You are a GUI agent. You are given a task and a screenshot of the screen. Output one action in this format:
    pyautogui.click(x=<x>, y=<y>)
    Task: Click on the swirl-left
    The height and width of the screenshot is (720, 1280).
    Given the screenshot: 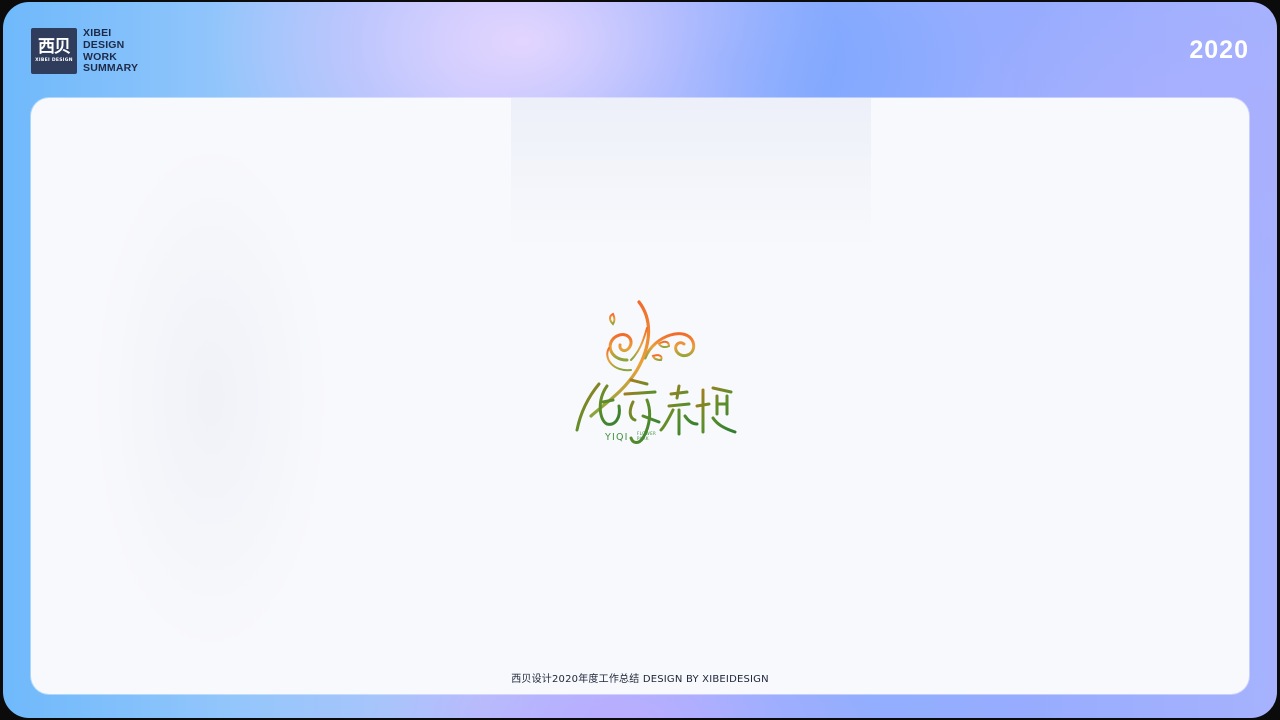 What is the action you would take?
    pyautogui.click(x=620, y=347)
    